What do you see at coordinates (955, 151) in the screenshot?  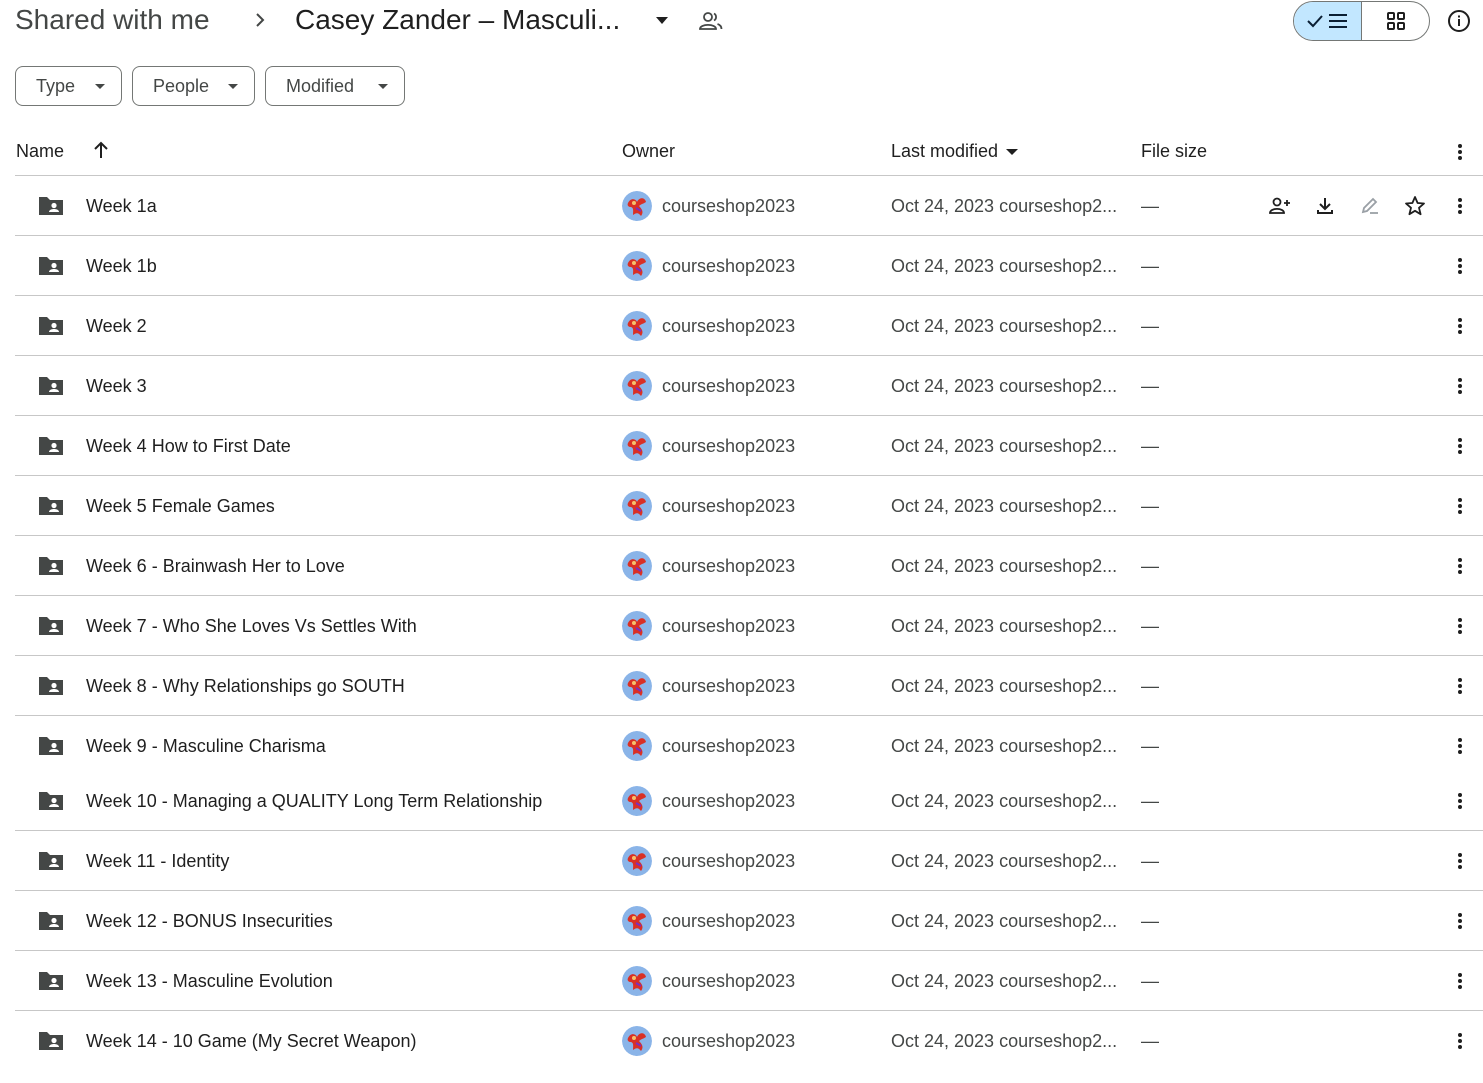 I see `column-last-modified-header: Last modified` at bounding box center [955, 151].